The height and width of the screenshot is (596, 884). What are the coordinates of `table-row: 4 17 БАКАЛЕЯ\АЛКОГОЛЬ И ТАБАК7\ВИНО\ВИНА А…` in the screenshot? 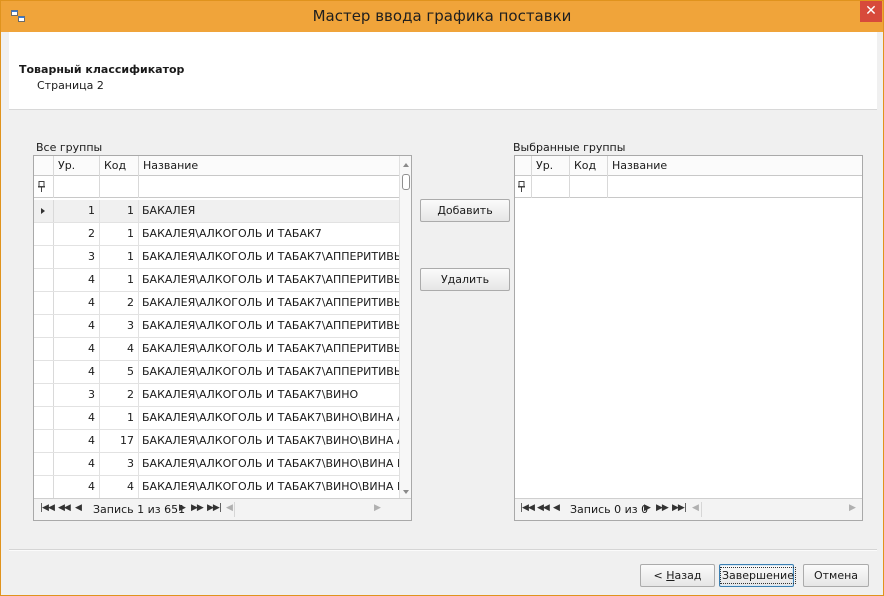 It's located at (216, 441).